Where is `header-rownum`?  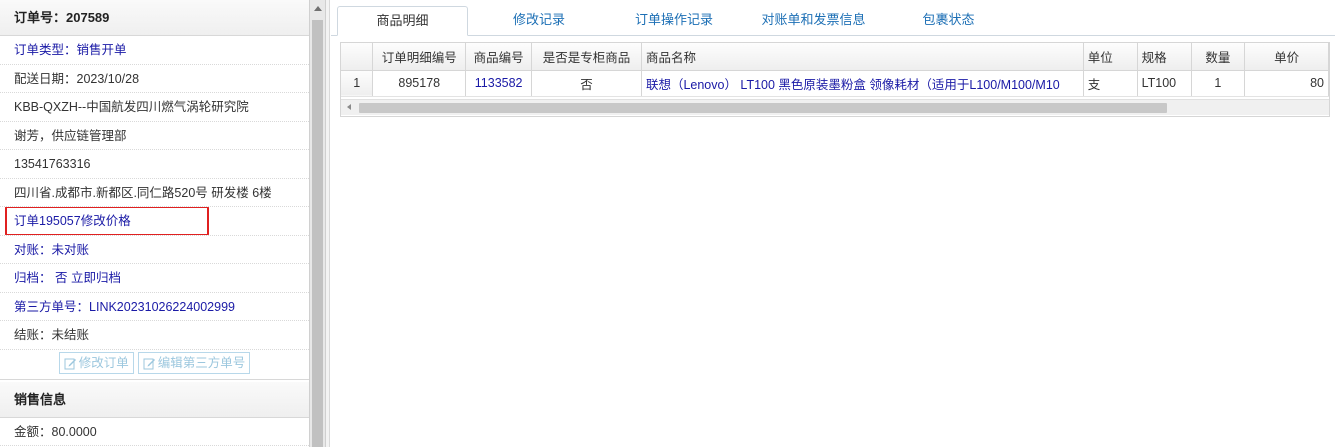
header-rownum is located at coordinates (357, 57).